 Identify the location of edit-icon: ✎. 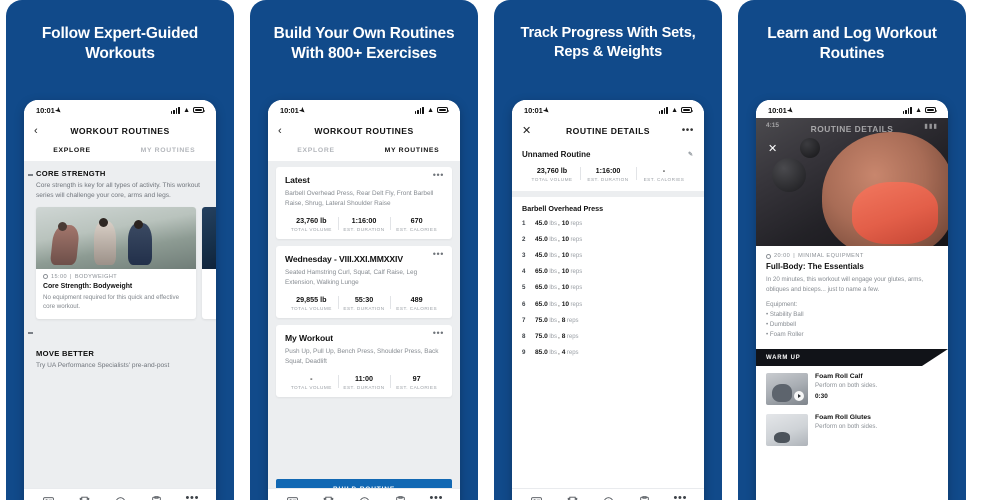
(691, 154).